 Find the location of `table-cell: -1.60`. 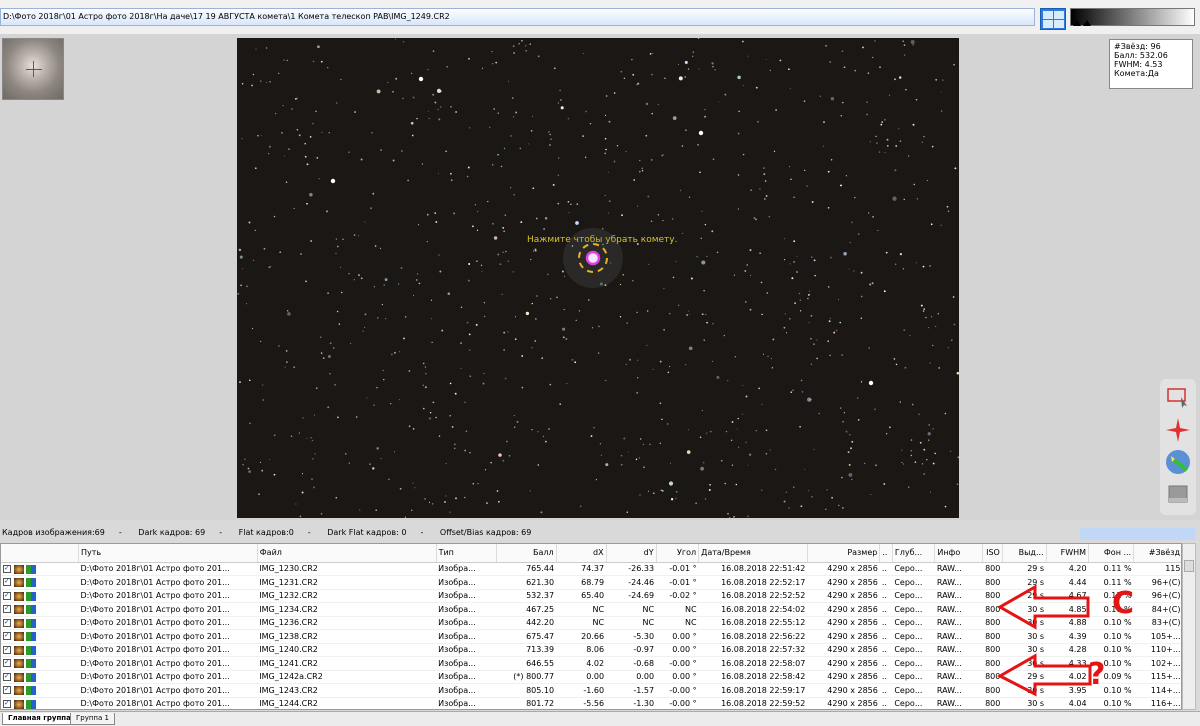

table-cell: -1.60 is located at coordinates (581, 690).